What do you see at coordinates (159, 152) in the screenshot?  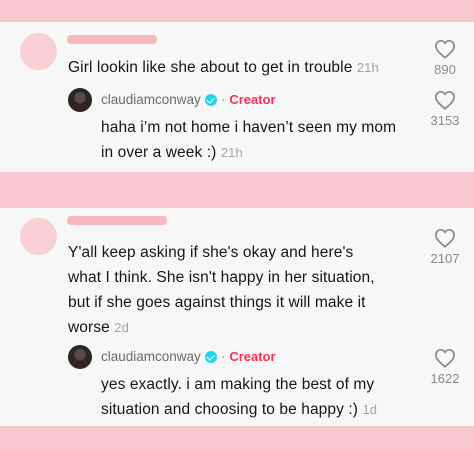 I see `reply-line: in over a week :)` at bounding box center [159, 152].